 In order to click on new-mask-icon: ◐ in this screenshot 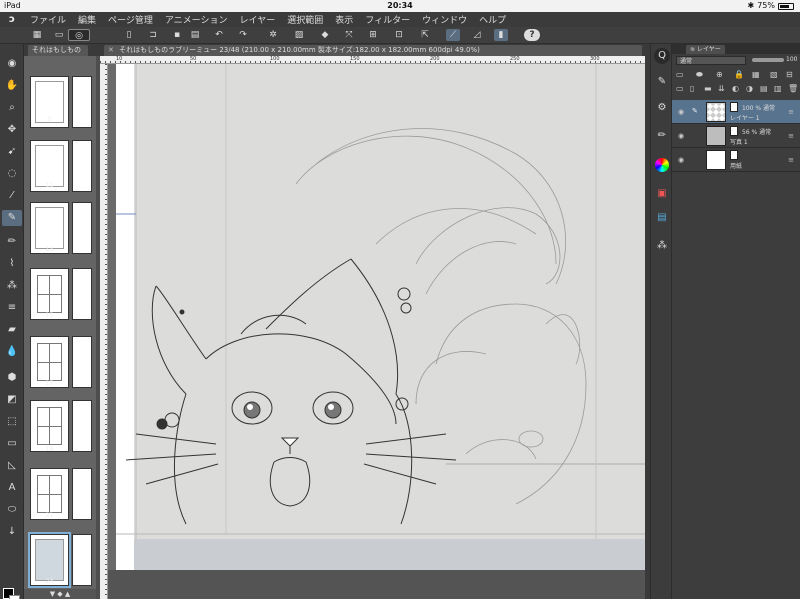, I will do `click(735, 88)`.